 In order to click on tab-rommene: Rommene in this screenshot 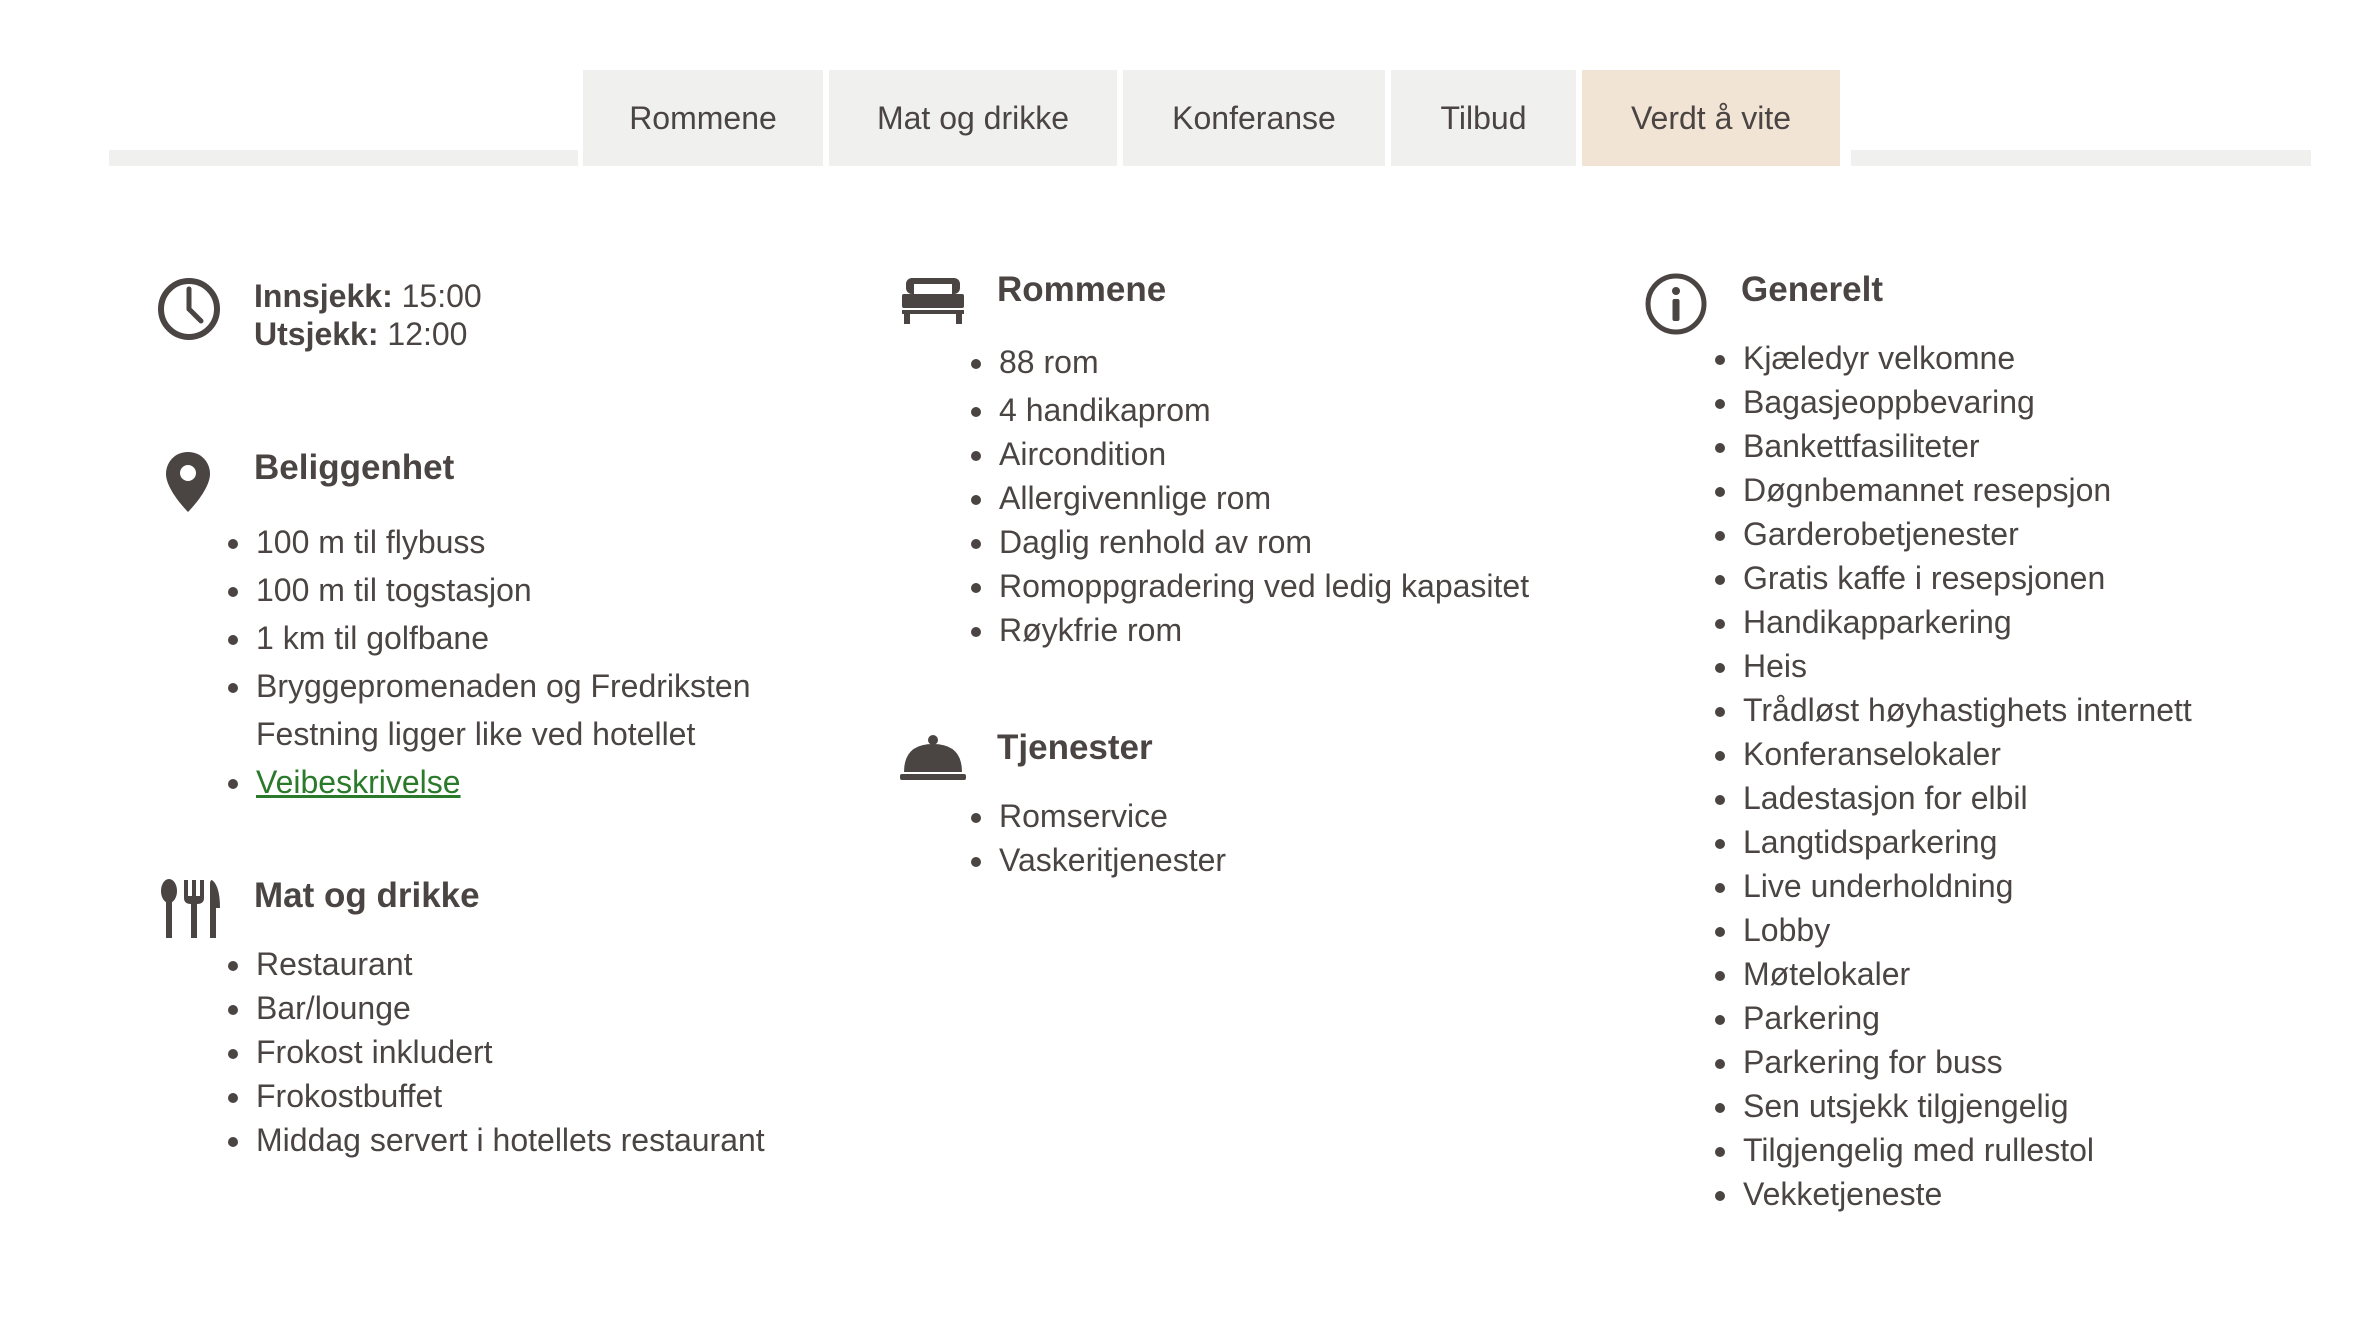, I will do `click(703, 118)`.